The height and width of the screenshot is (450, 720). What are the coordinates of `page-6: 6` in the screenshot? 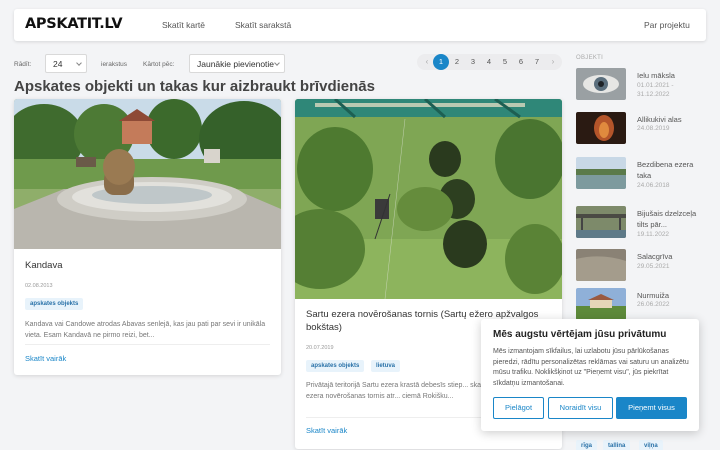 It's located at (521, 62).